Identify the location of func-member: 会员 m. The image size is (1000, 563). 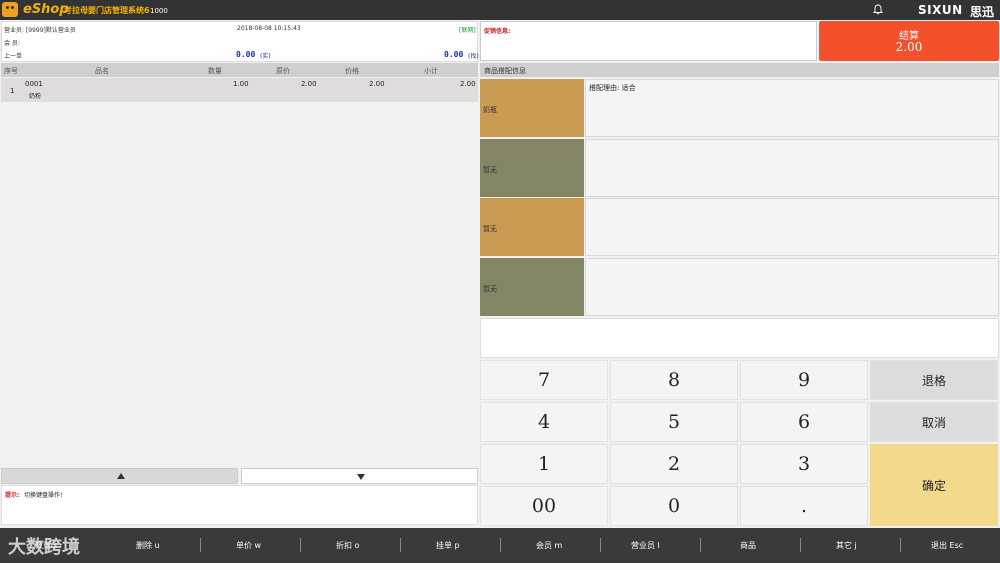
(549, 545).